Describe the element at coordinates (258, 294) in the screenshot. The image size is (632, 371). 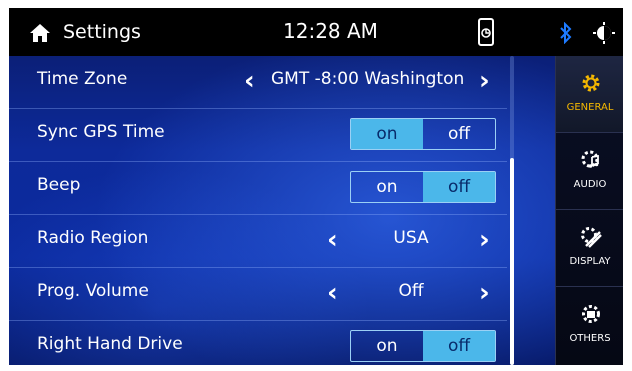
I see `row-prog-volume: Prog. Volume ‹ Off ›` at that location.